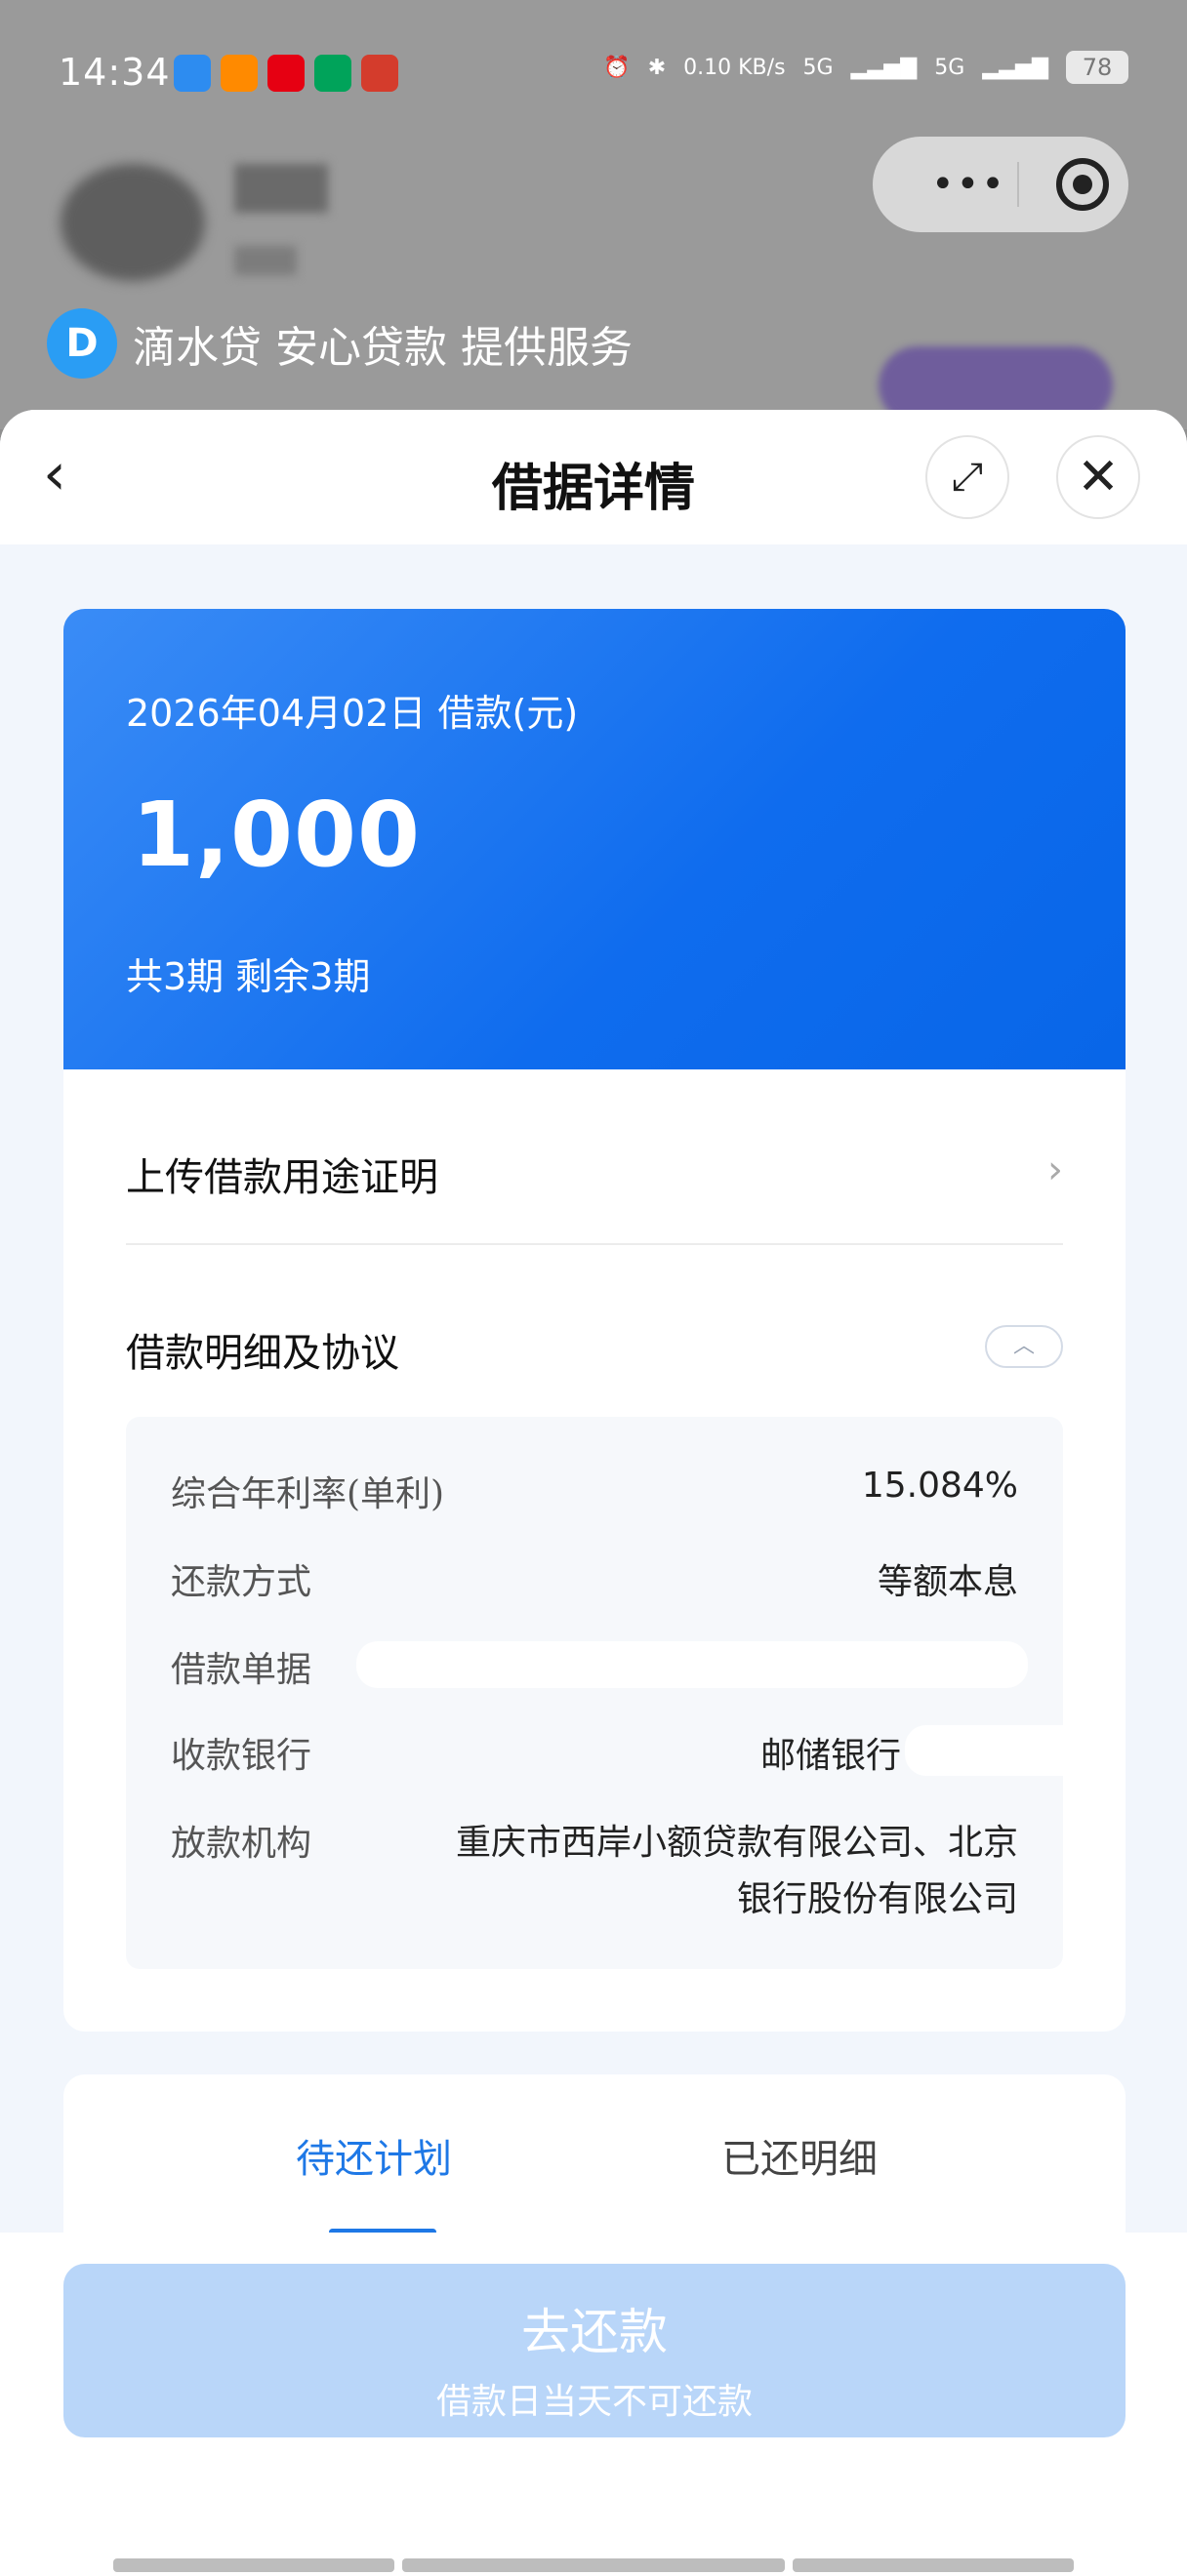  I want to click on redacted-account-mask, so click(984, 1750).